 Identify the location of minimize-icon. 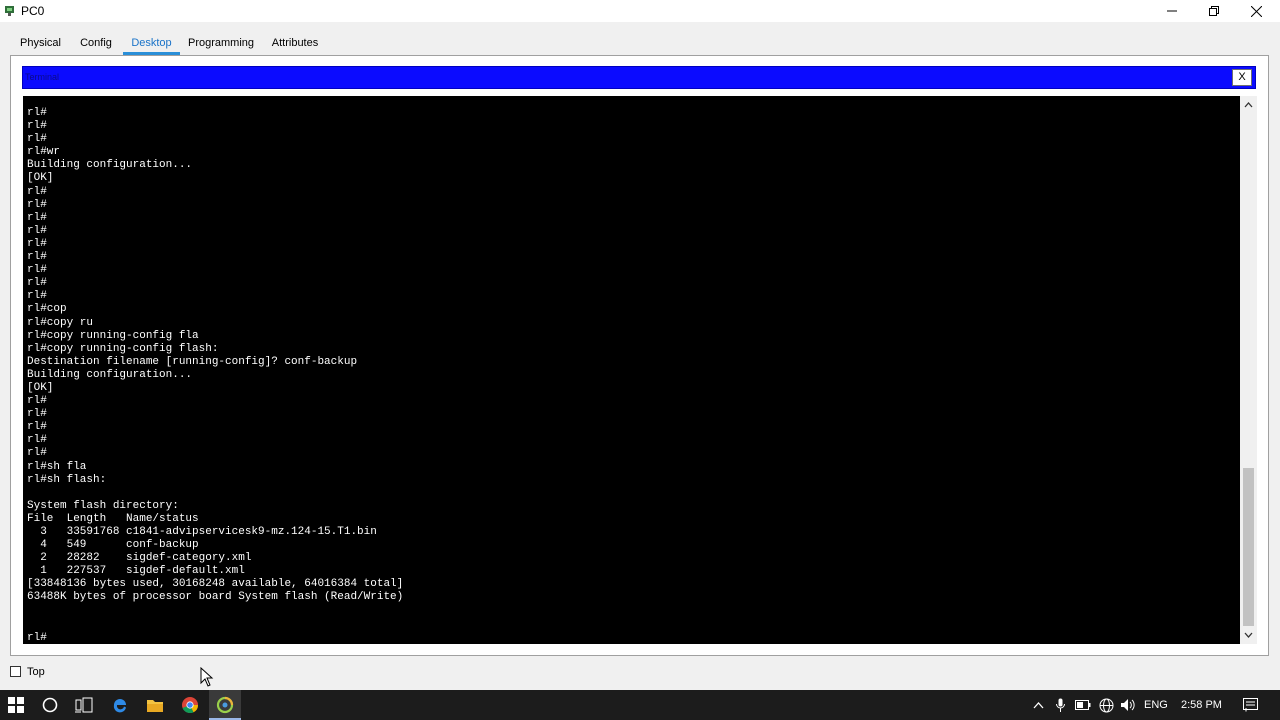
(1172, 11).